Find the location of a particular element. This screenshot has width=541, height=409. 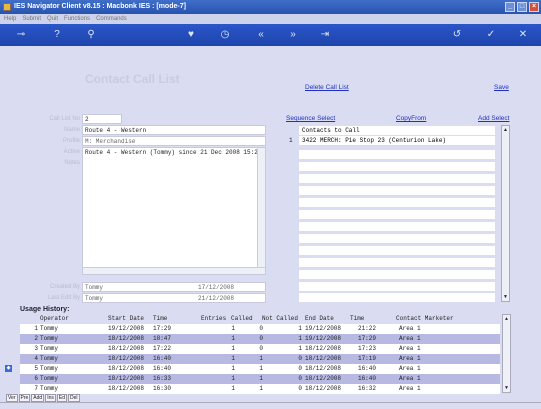

contact-row: 3422 MERCH: Pie Stop 23 (Centurion Lake) is located at coordinates (397, 140).